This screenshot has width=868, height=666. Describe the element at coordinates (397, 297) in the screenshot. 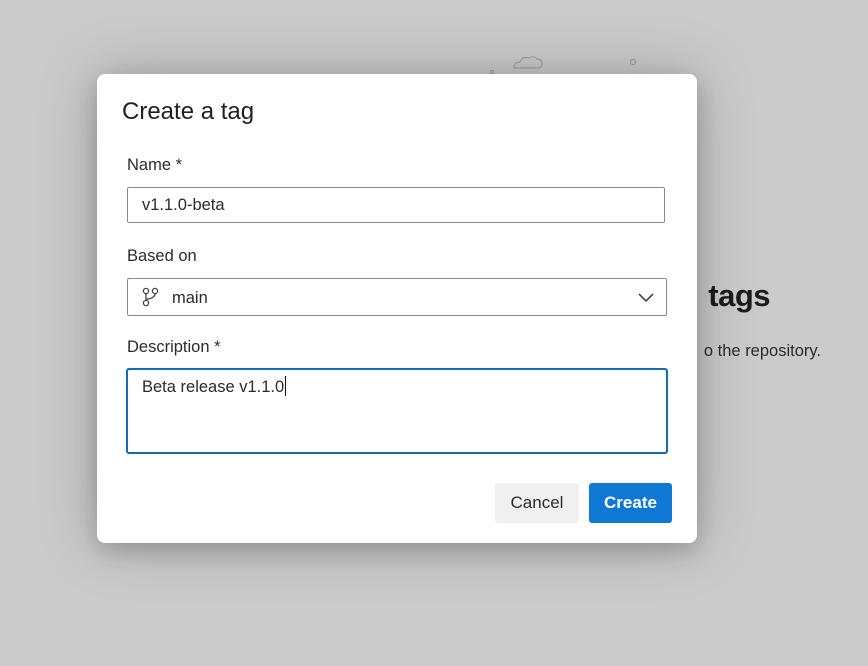

I see `based-on-dropdown: main` at that location.